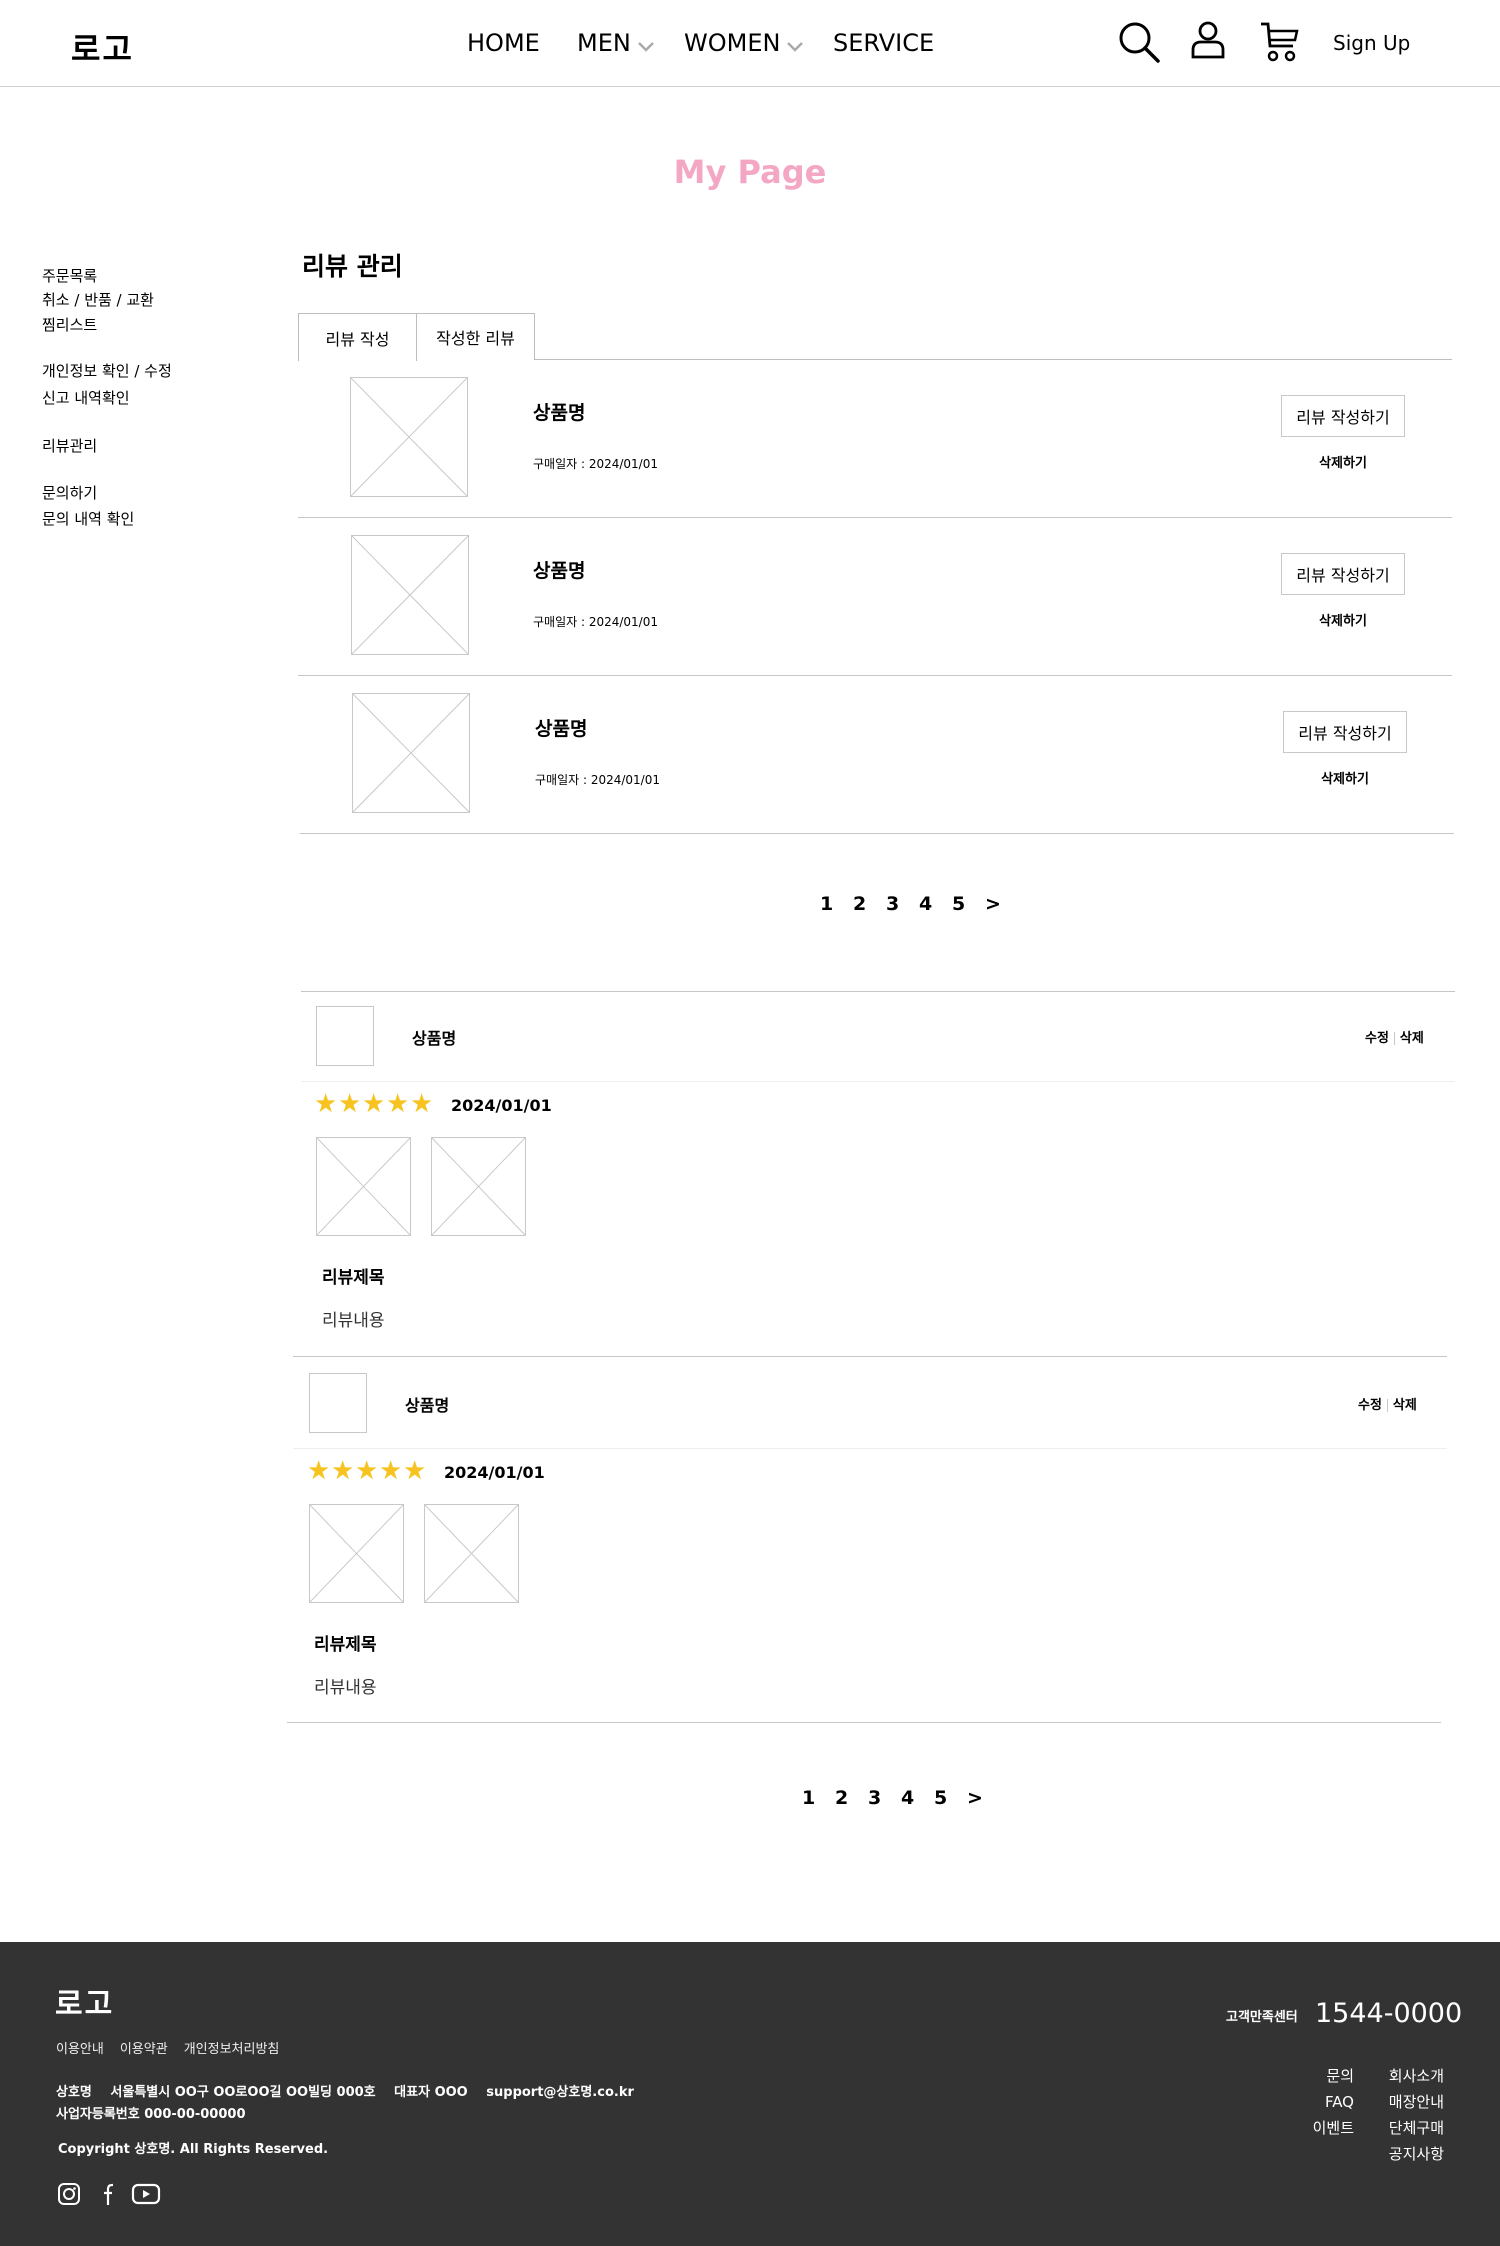  I want to click on tab-written-reviews: 작성한 리뷰, so click(475, 336).